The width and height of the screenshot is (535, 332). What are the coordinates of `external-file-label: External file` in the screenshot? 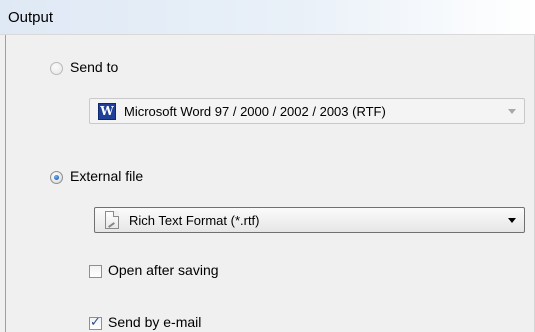 It's located at (107, 176).